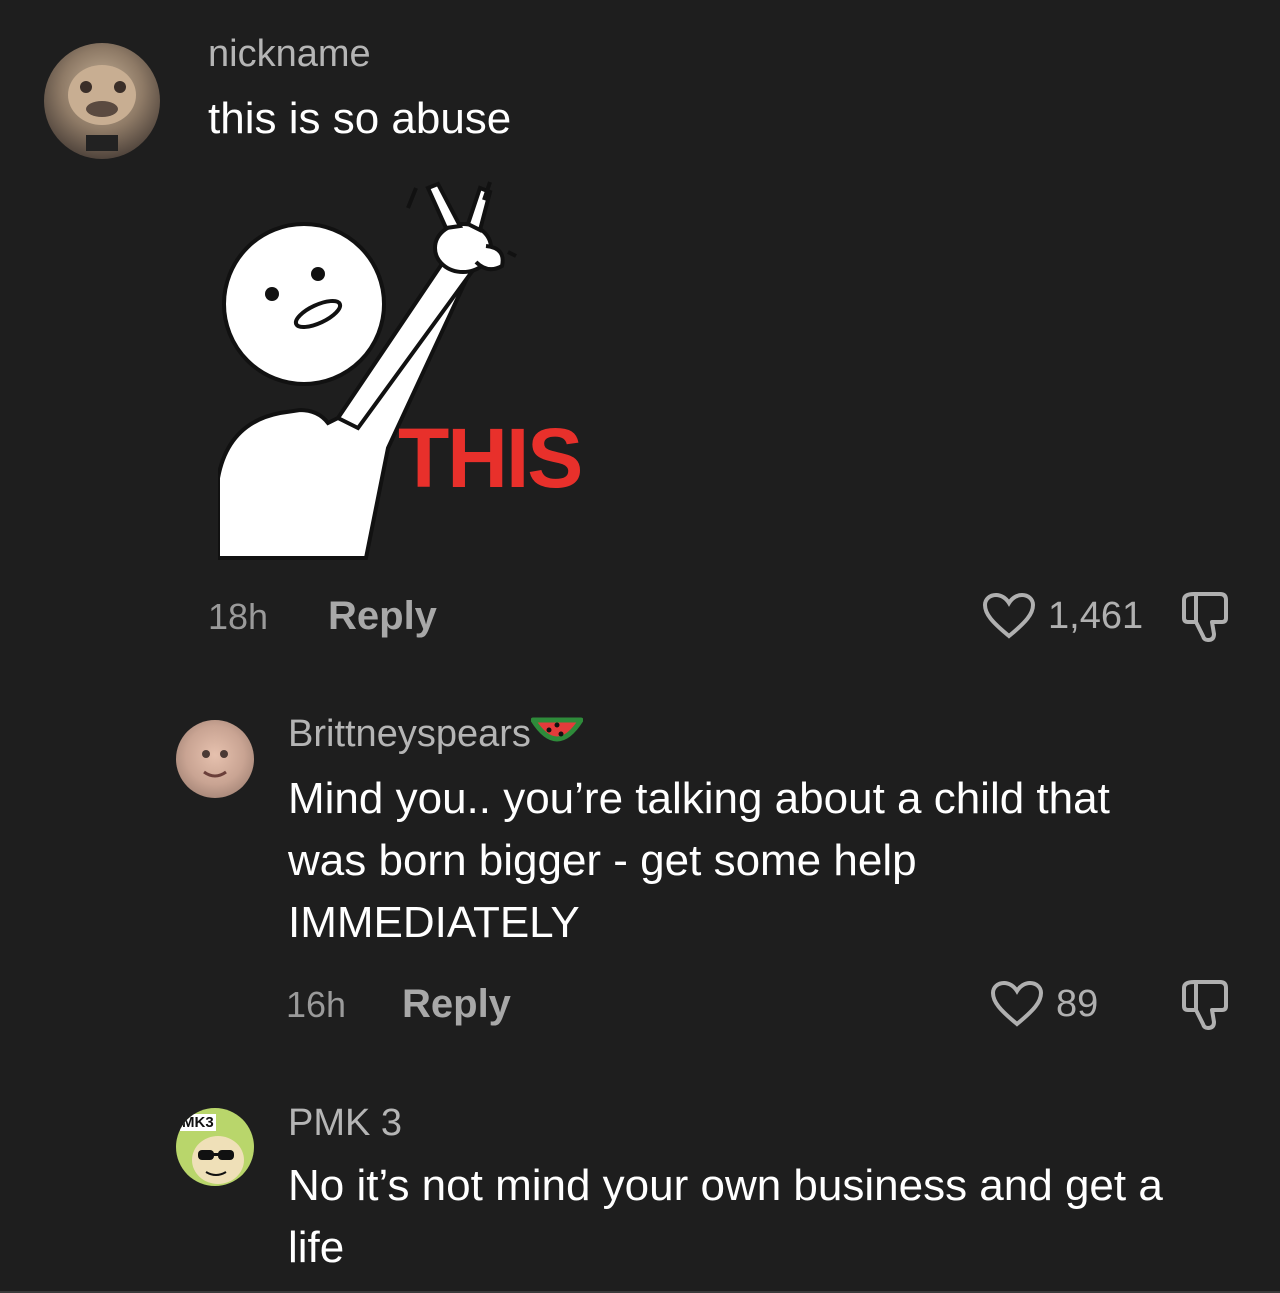 Image resolution: width=1280 pixels, height=1293 pixels. Describe the element at coordinates (1077, 1003) in the screenshot. I see `like-count: 89` at that location.